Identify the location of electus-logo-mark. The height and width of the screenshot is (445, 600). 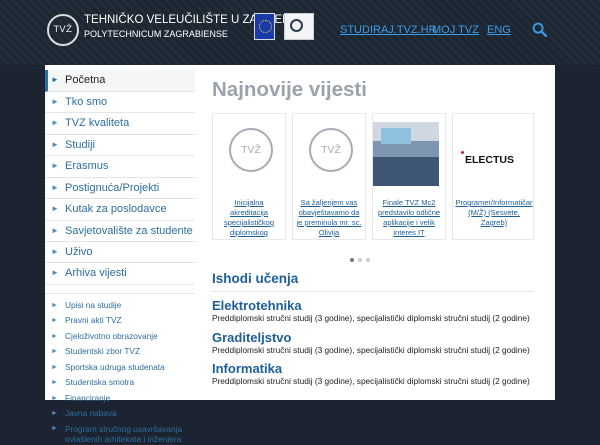
(462, 152).